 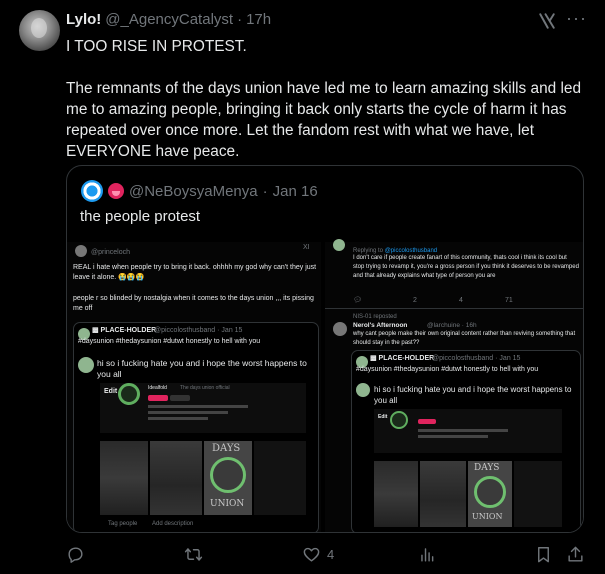 I want to click on left-icon-label: XI, so click(x=306, y=247).